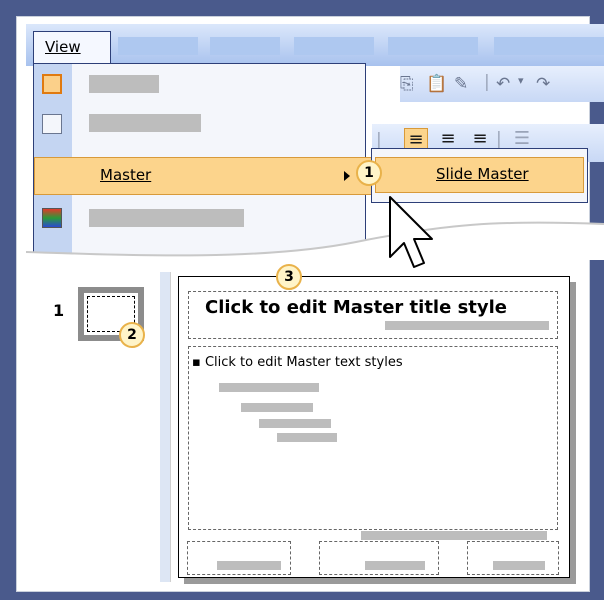 The height and width of the screenshot is (600, 604). I want to click on master-title-text: Click to edit Master title style, so click(356, 307).